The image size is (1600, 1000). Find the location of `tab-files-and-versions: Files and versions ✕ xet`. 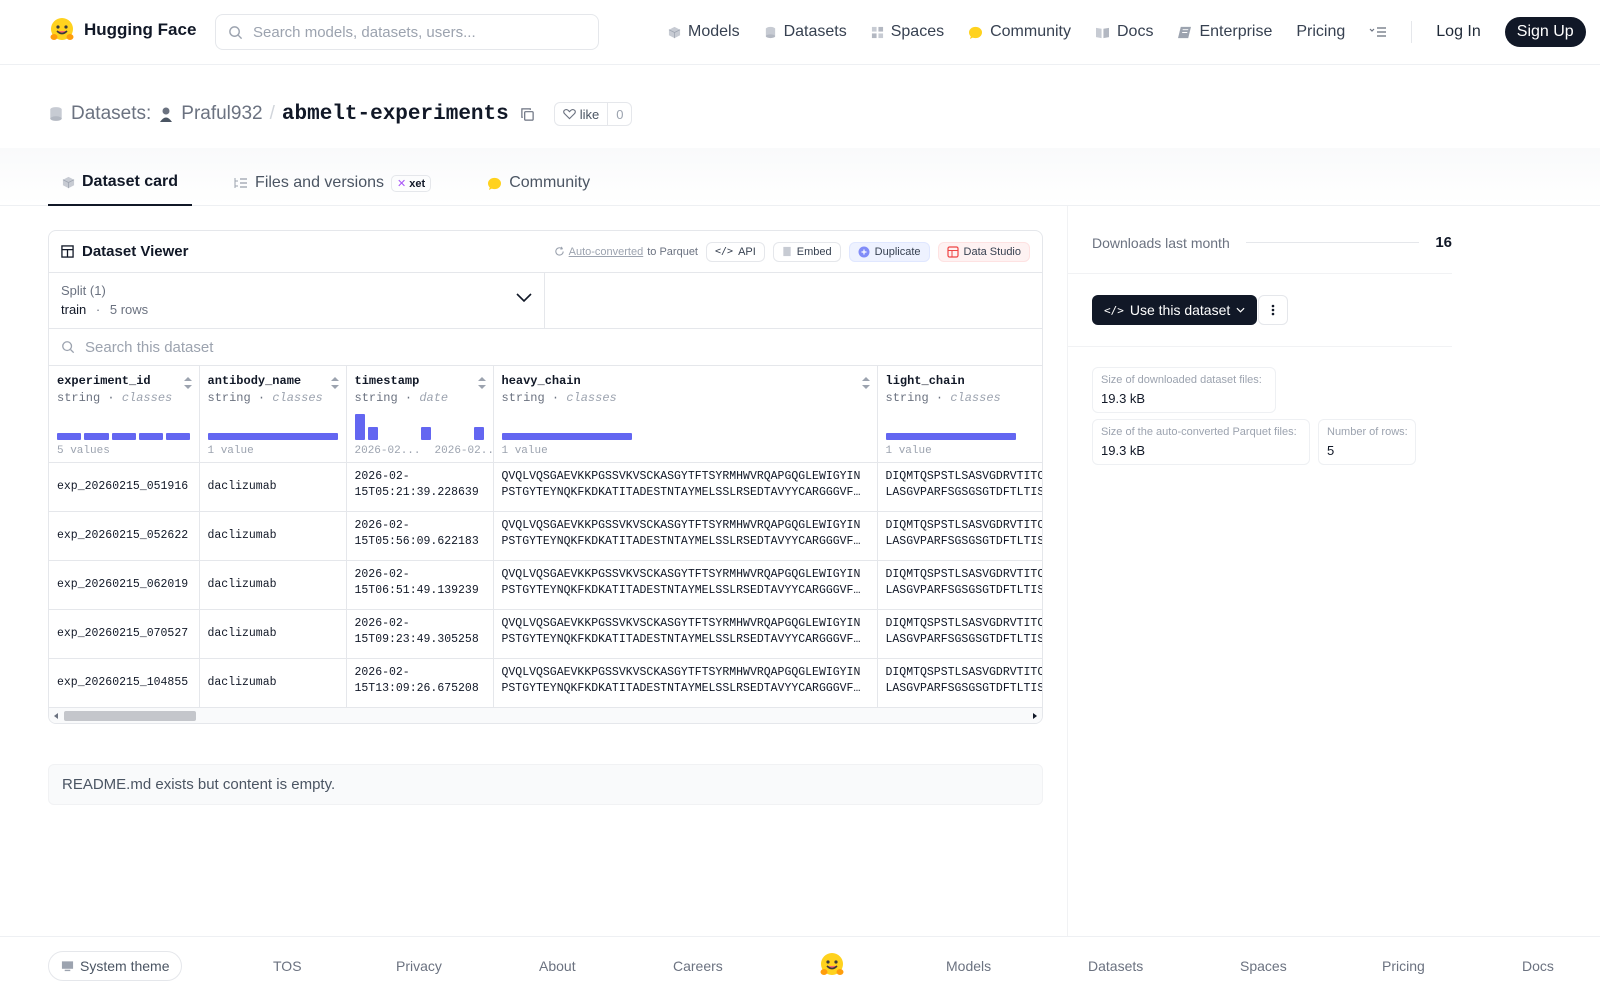

tab-files-and-versions: Files and versions ✕ xet is located at coordinates (332, 183).